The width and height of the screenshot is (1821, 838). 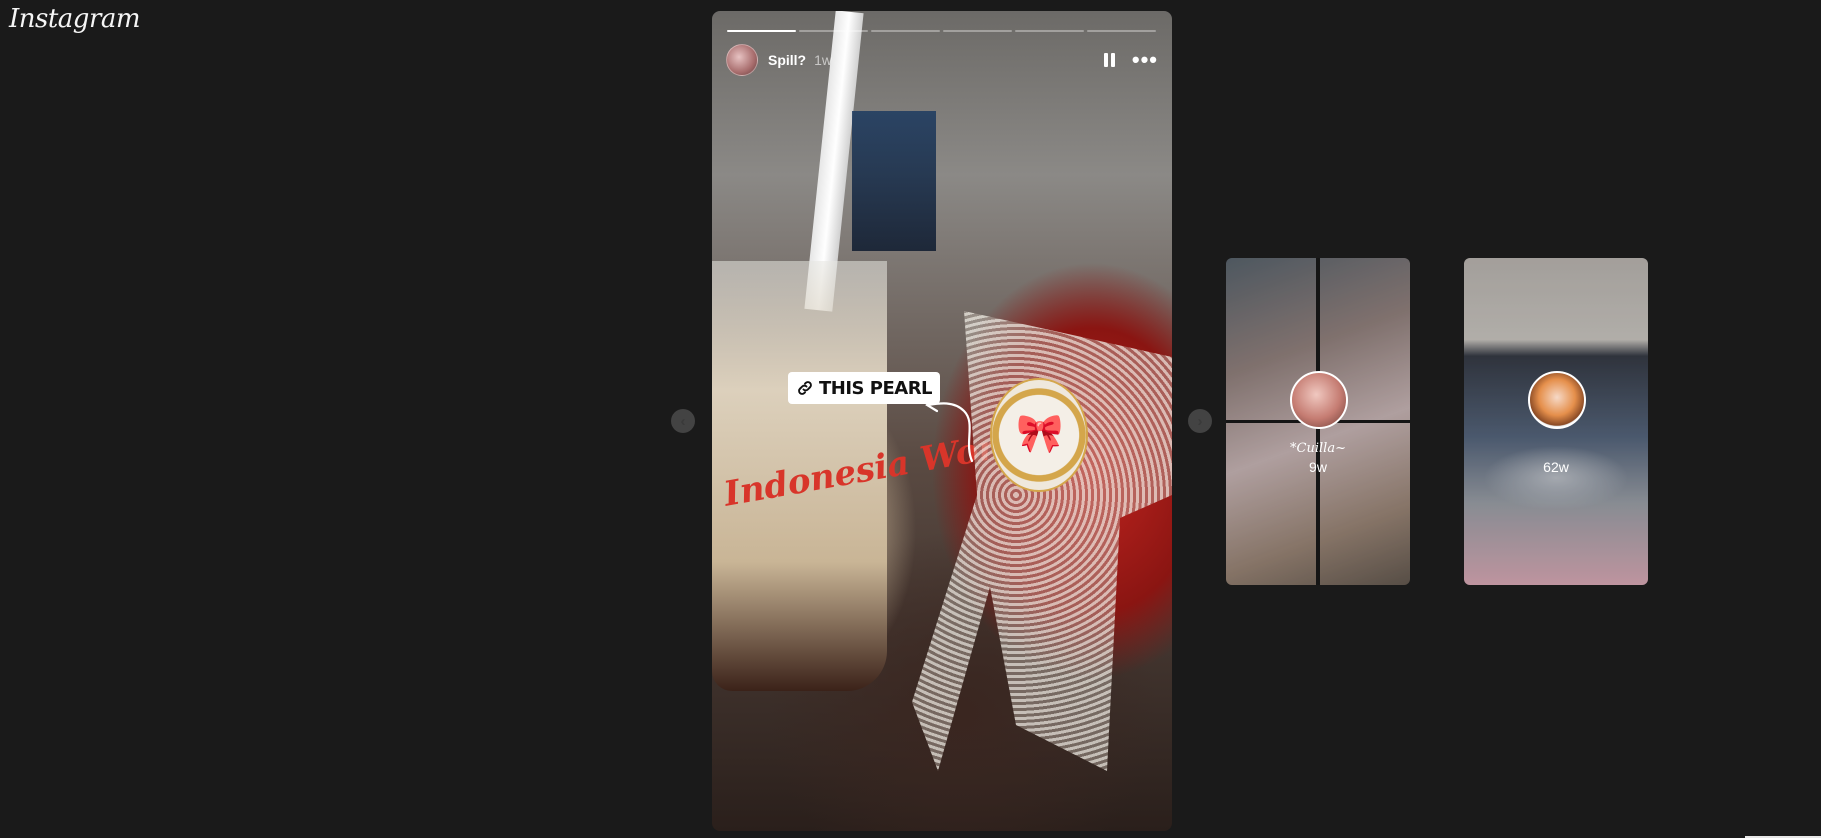 I want to click on story-preview-1: *Cuilla~ 9w, so click(x=1318, y=421).